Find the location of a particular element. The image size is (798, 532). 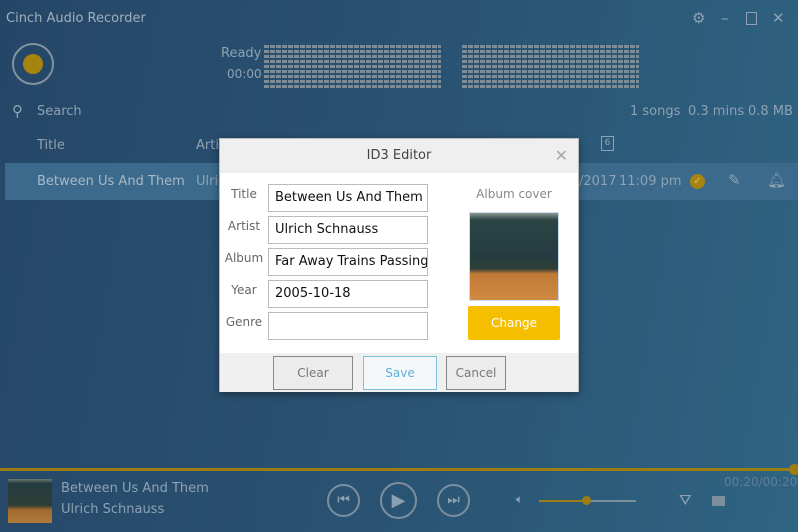

song-count: 1 songs is located at coordinates (655, 111).